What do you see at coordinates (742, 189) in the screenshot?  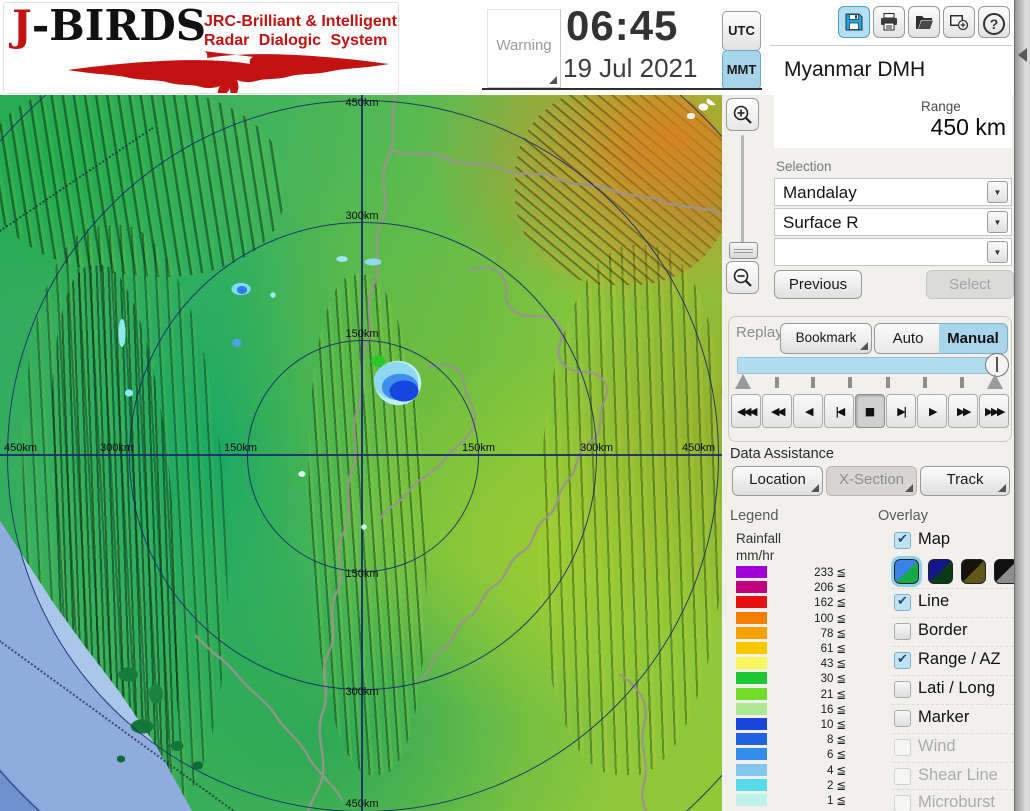 I see `zoom-slider-groove` at bounding box center [742, 189].